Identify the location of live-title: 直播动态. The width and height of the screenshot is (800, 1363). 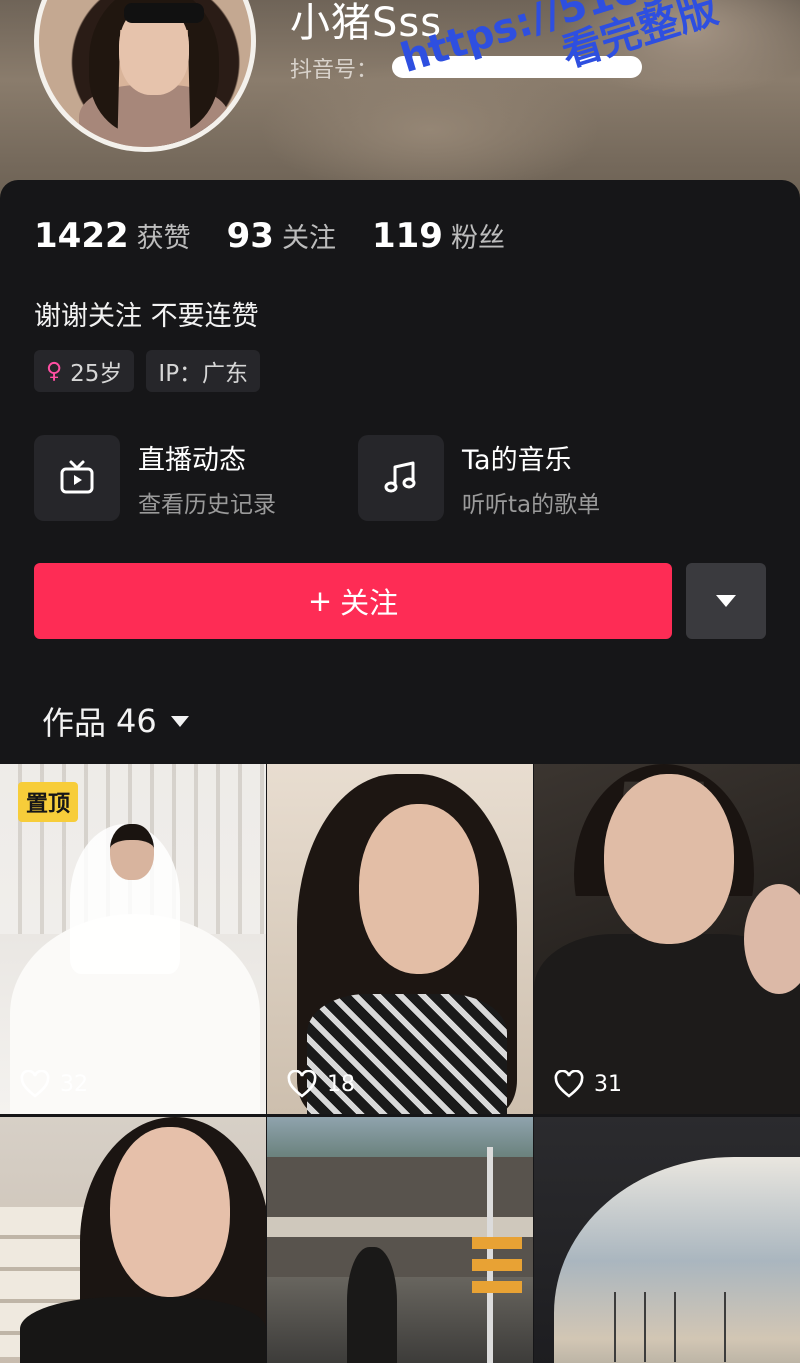
(192, 460).